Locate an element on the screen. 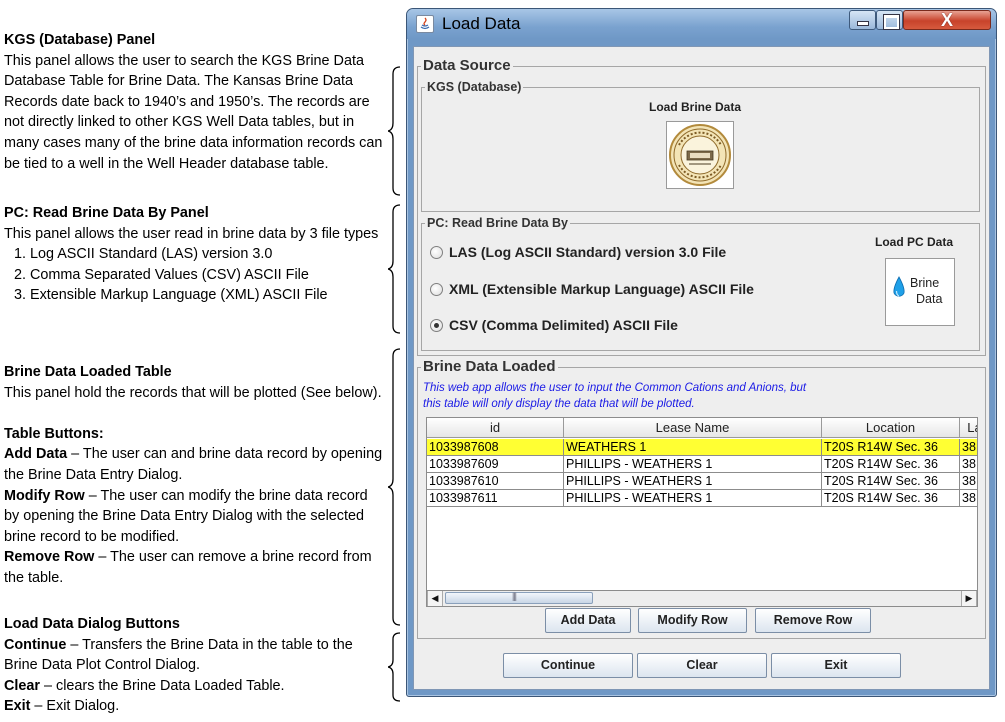 The height and width of the screenshot is (722, 1005). continue-button: Continue is located at coordinates (568, 665).